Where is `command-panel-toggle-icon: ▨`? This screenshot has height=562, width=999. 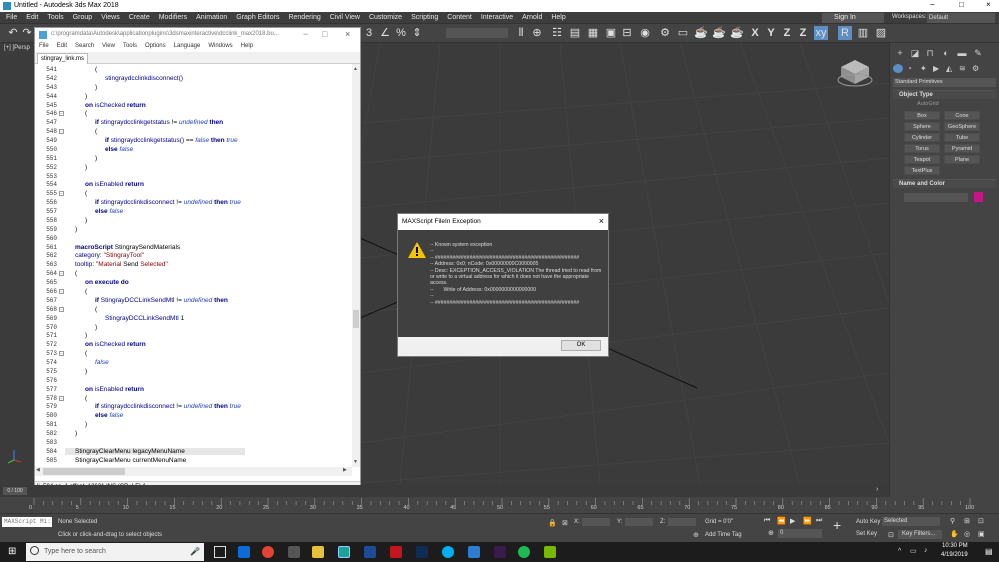
command-panel-toggle-icon: ▨ is located at coordinates (881, 33).